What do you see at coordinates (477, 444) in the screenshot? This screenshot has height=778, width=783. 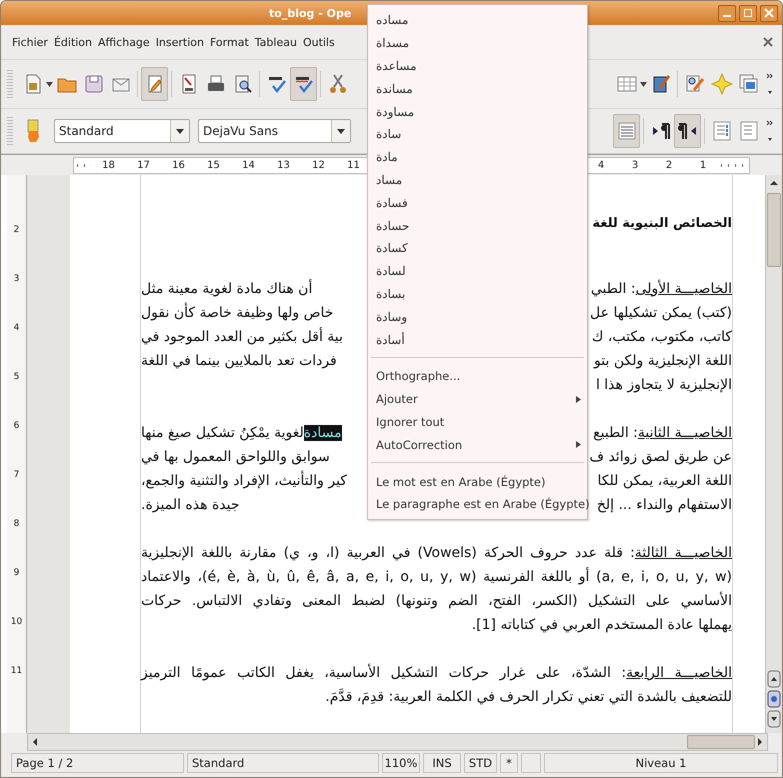 I see `menu-item: AutoCorrection` at bounding box center [477, 444].